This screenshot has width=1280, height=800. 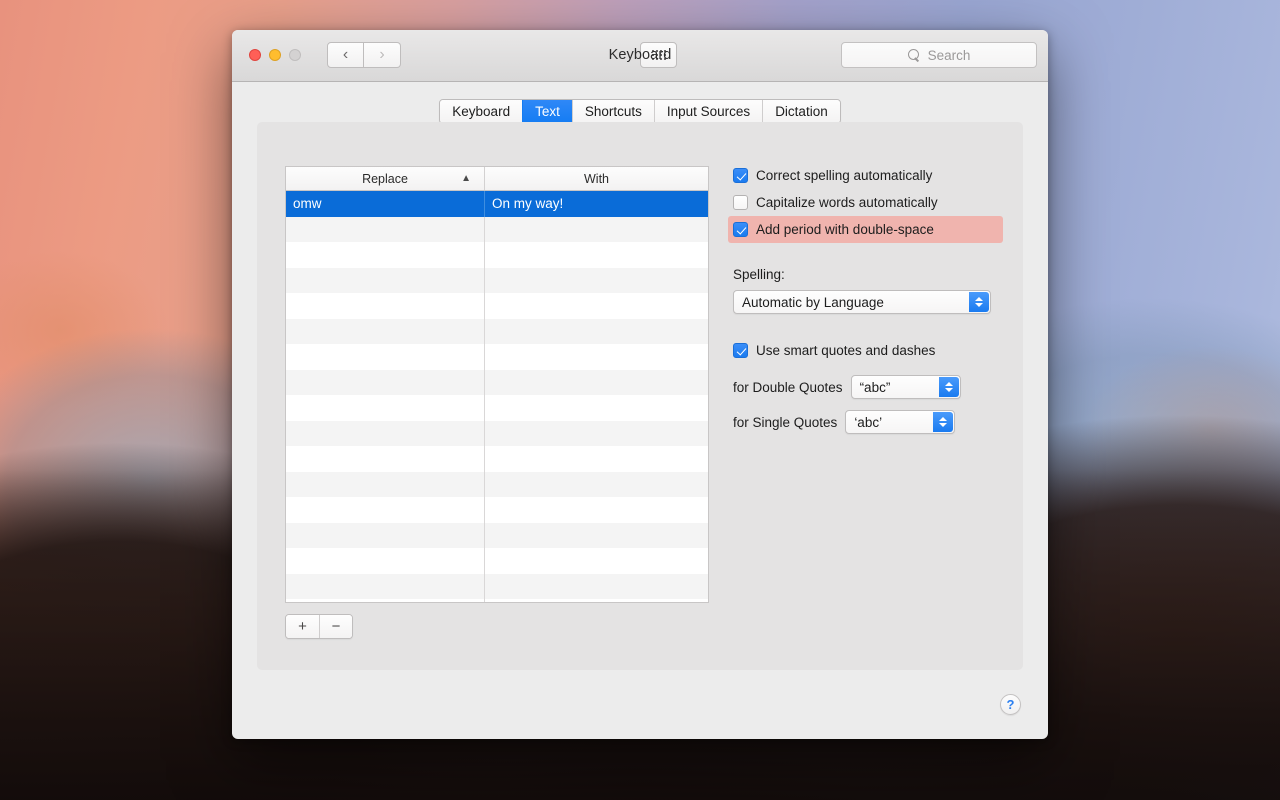 What do you see at coordinates (740, 202) in the screenshot?
I see `capitalize-words-checkbox` at bounding box center [740, 202].